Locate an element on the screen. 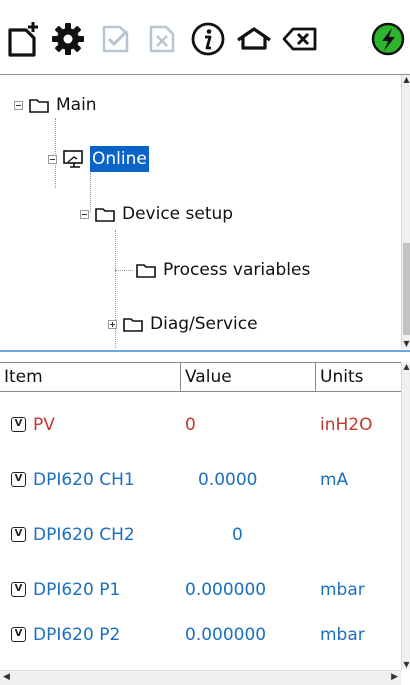 The width and height of the screenshot is (410, 685). tree-node-label: Device setup is located at coordinates (178, 214).